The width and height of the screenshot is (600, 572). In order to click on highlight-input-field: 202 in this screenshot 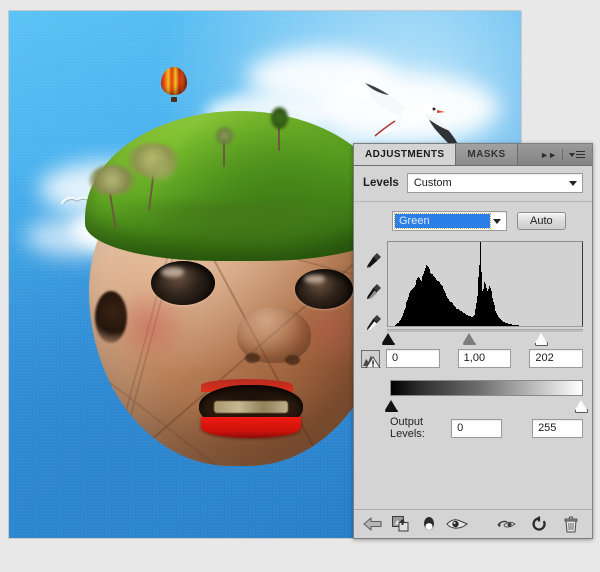, I will do `click(556, 358)`.